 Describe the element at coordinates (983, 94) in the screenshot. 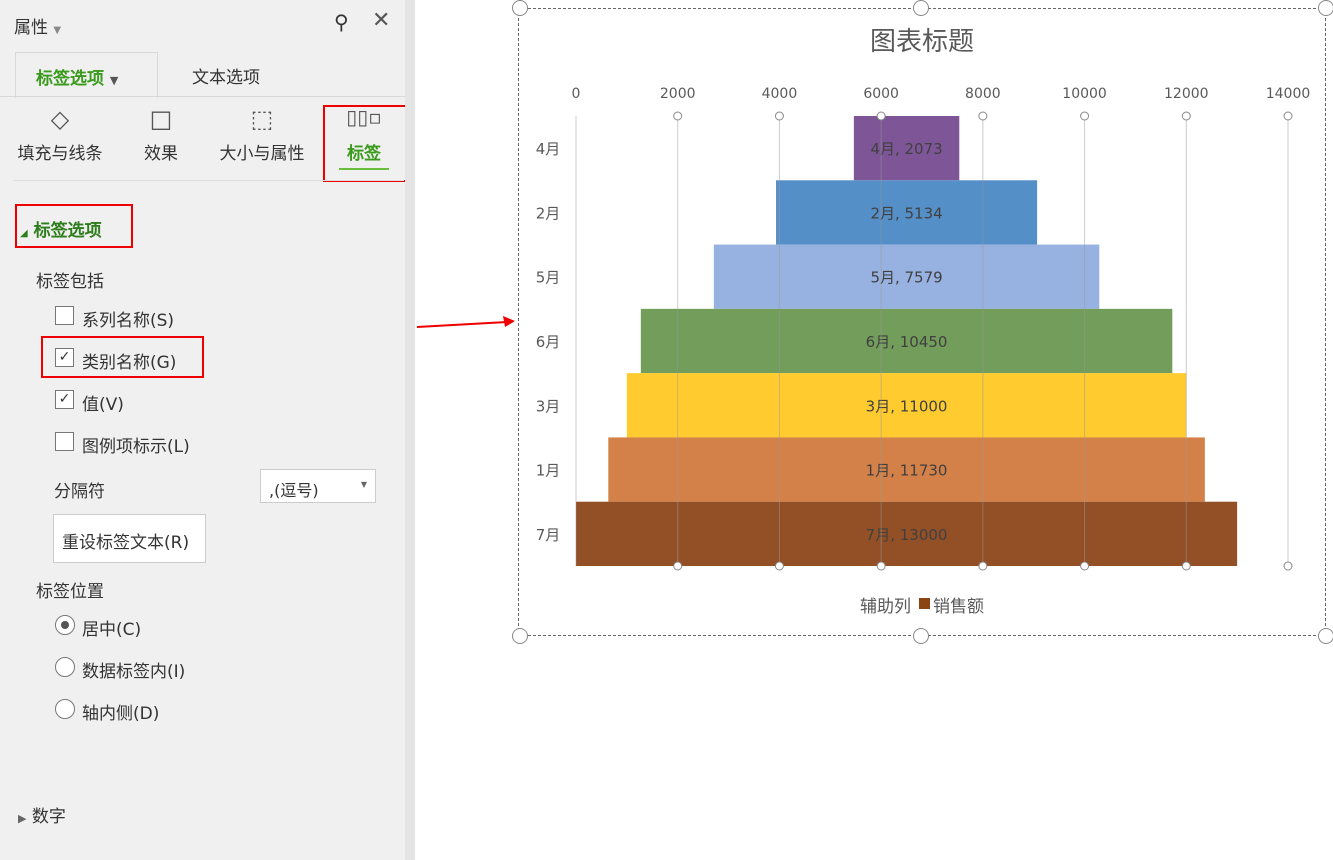

I see `x-tick-label: 8000` at that location.